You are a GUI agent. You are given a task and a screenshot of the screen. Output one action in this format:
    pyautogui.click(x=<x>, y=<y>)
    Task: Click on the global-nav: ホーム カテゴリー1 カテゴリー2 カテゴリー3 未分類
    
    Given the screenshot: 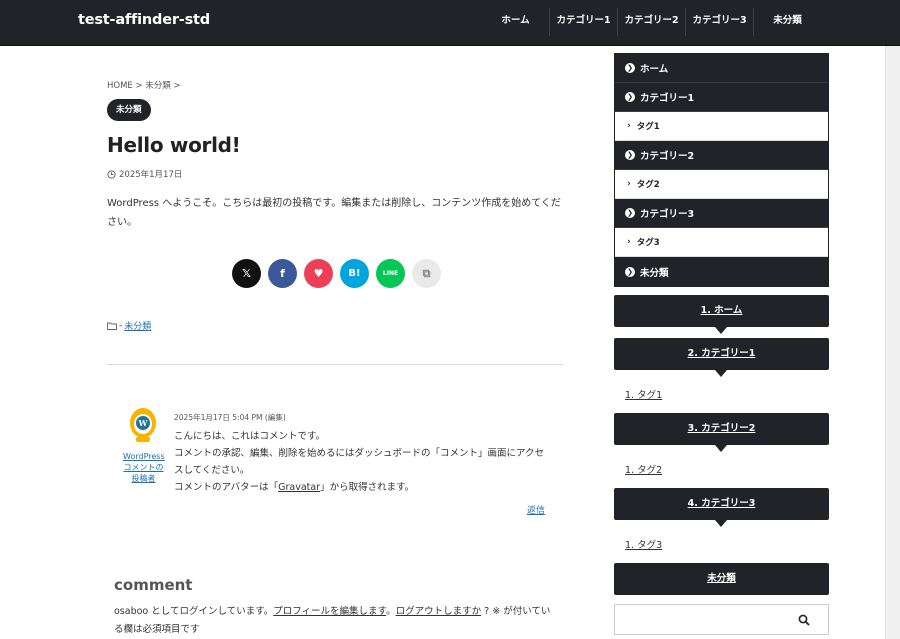 What is the action you would take?
    pyautogui.click(x=651, y=22)
    